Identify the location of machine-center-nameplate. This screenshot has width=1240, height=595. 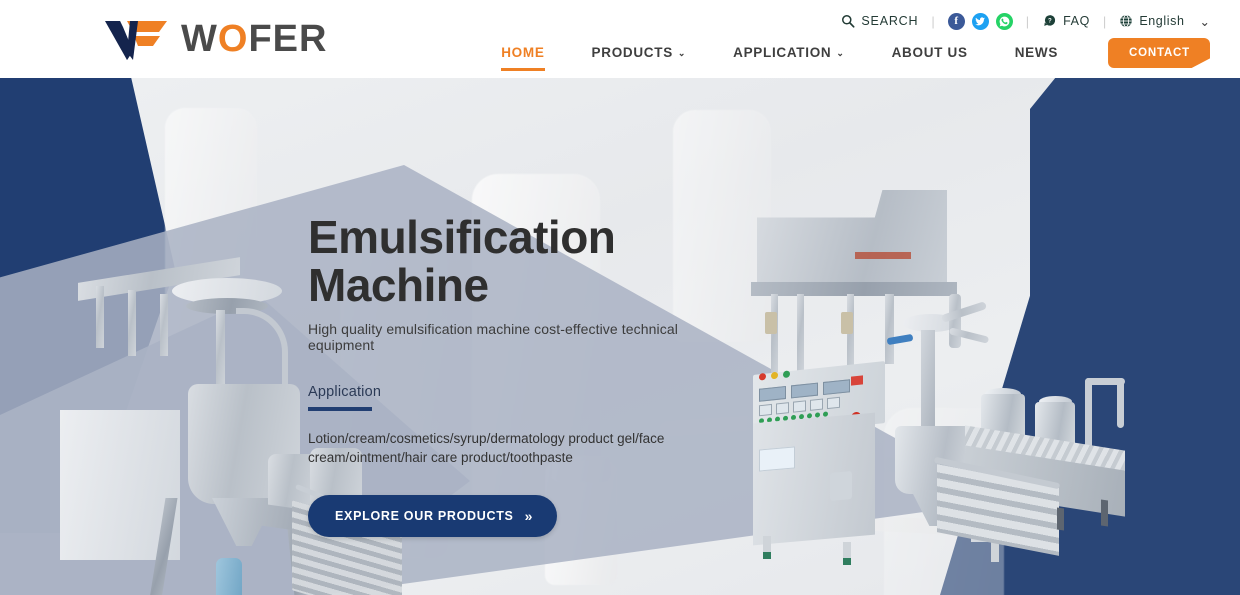
(777, 459).